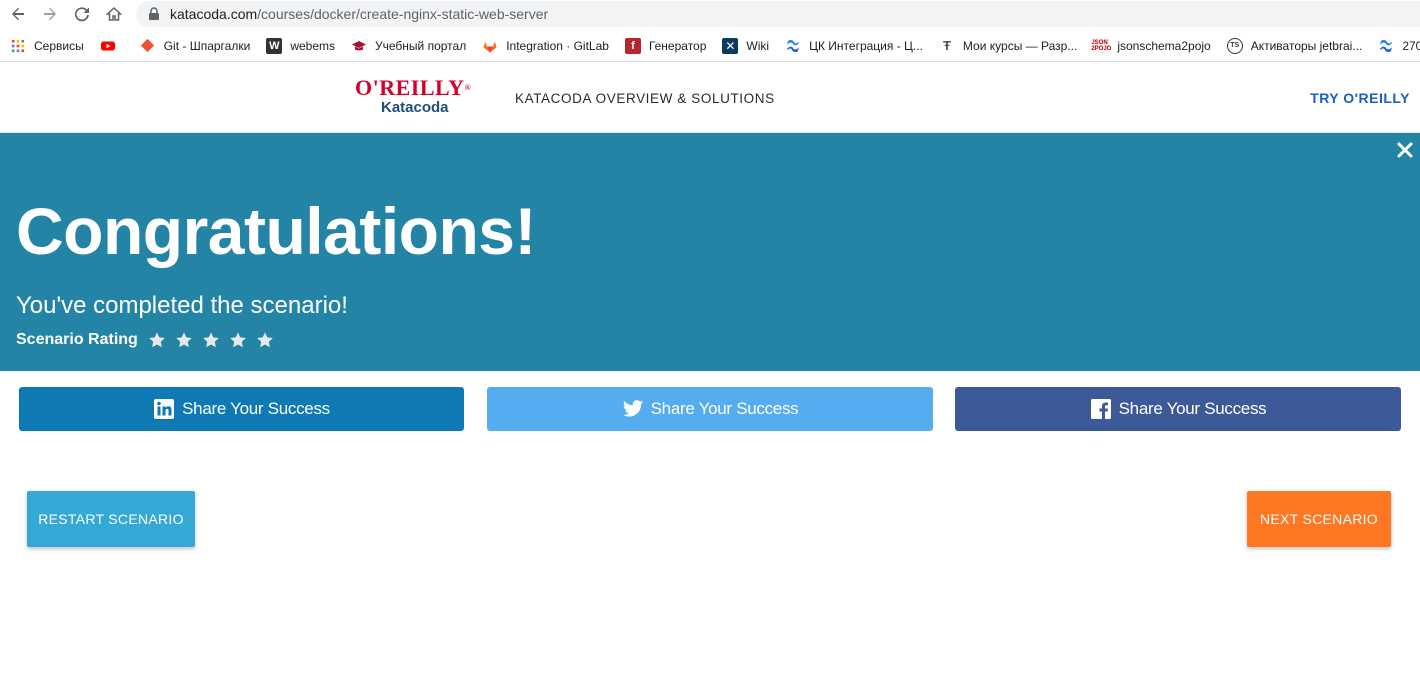 This screenshot has width=1420, height=673. I want to click on bookmark-generator: f Генератор, so click(665, 46).